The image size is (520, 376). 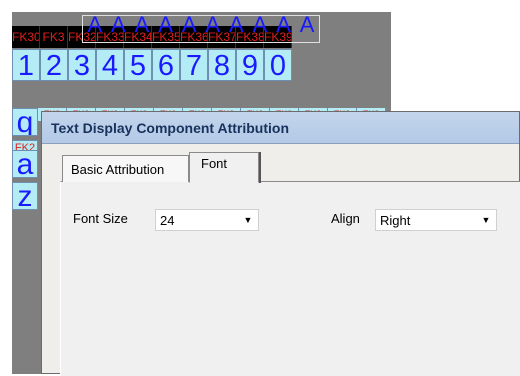 I want to click on align-select: Right ▼, so click(x=436, y=220).